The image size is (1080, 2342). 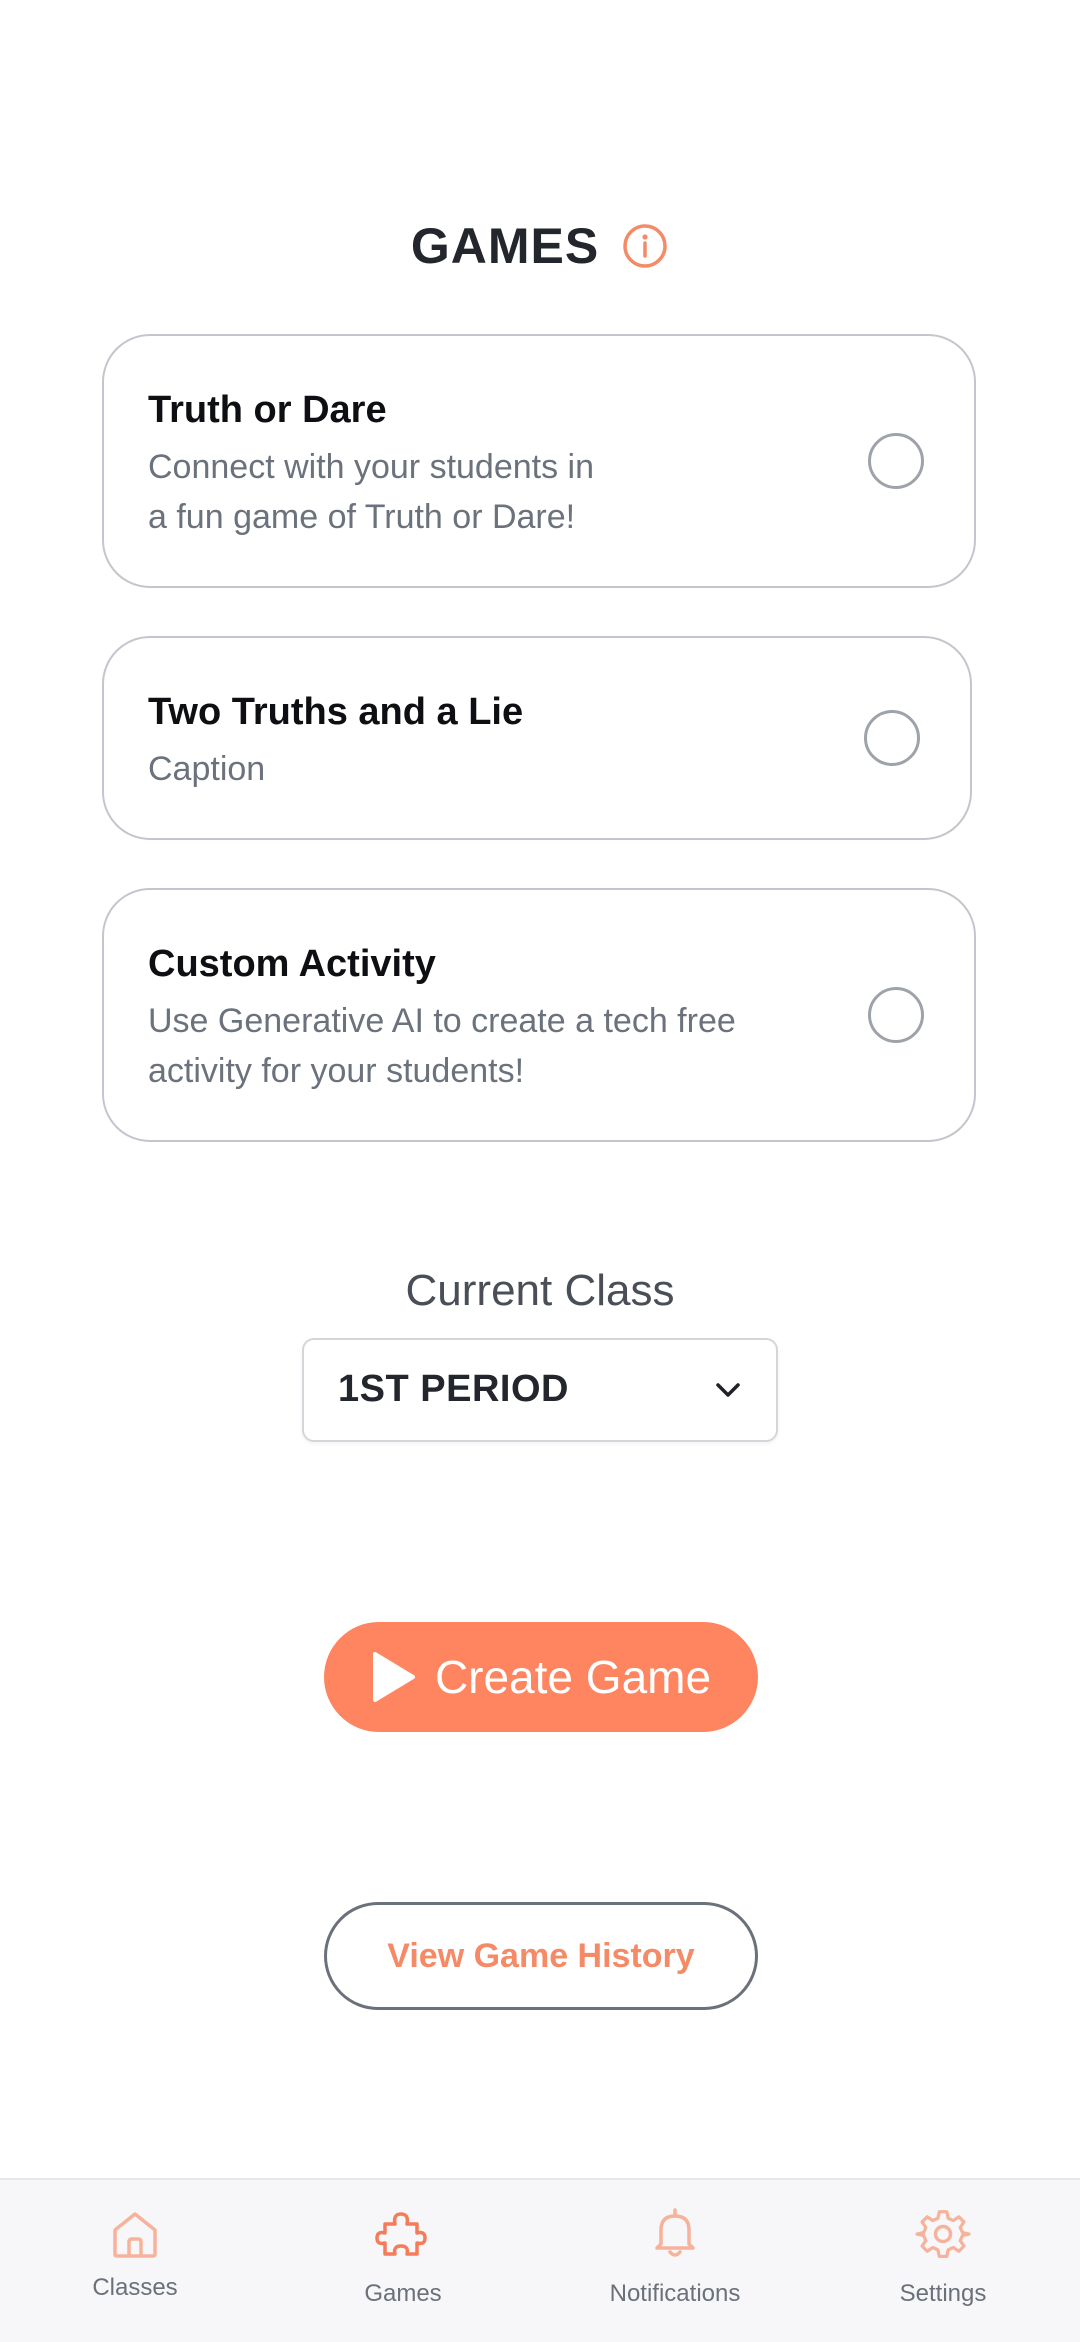 What do you see at coordinates (573, 1677) in the screenshot?
I see `create-game-label: Create Game` at bounding box center [573, 1677].